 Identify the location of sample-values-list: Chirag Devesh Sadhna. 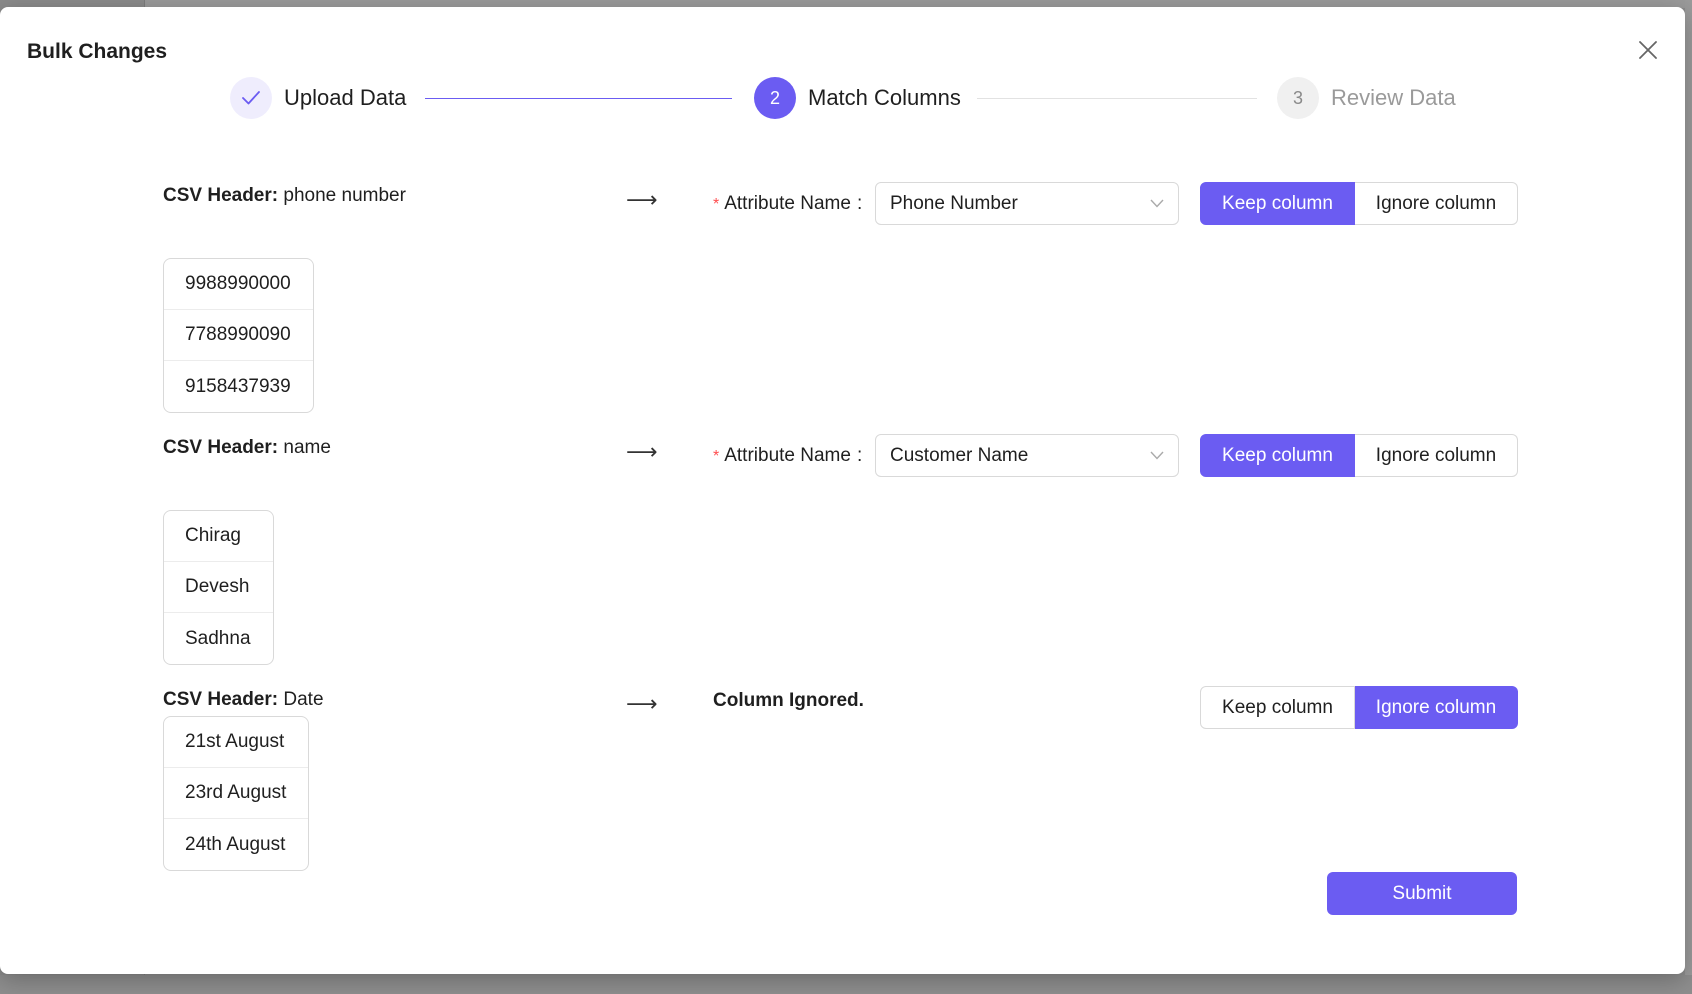
(218, 587).